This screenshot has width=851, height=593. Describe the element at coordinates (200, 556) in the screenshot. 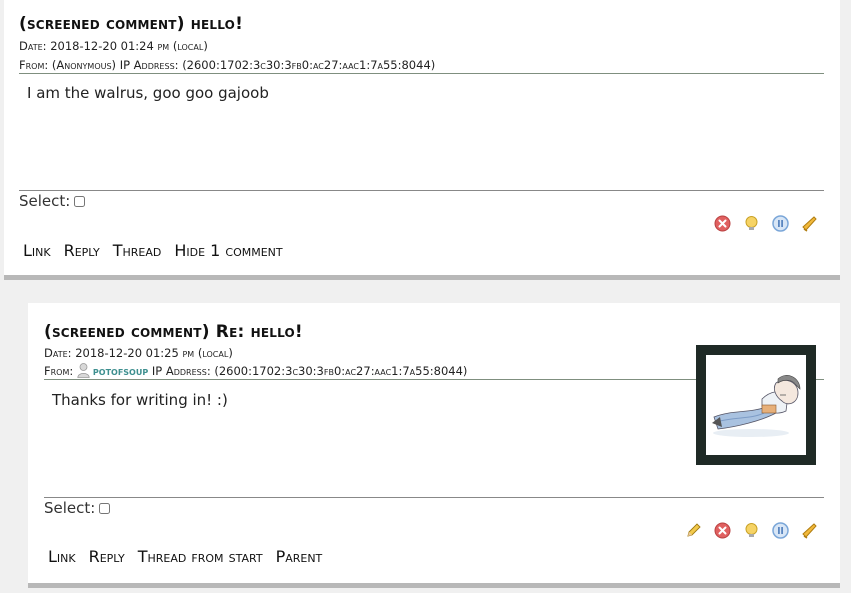

I see `thread-from-start-link: Thread from start` at that location.